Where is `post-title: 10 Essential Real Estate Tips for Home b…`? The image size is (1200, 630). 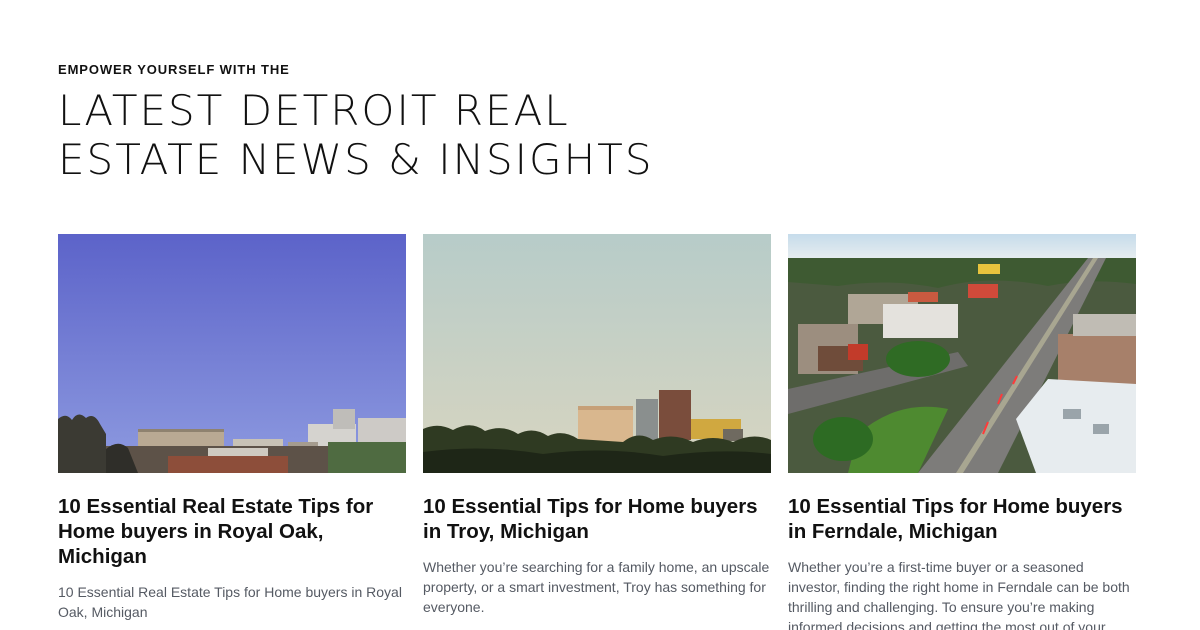
post-title: 10 Essential Real Estate Tips for Home b… is located at coordinates (232, 531).